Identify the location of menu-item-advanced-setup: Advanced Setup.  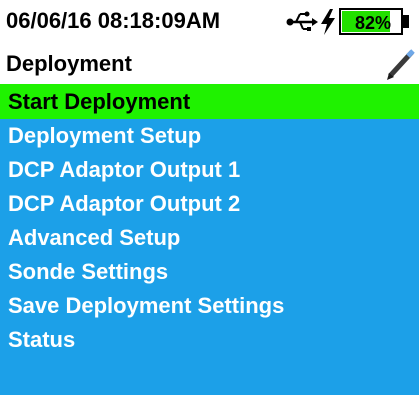
(209, 238).